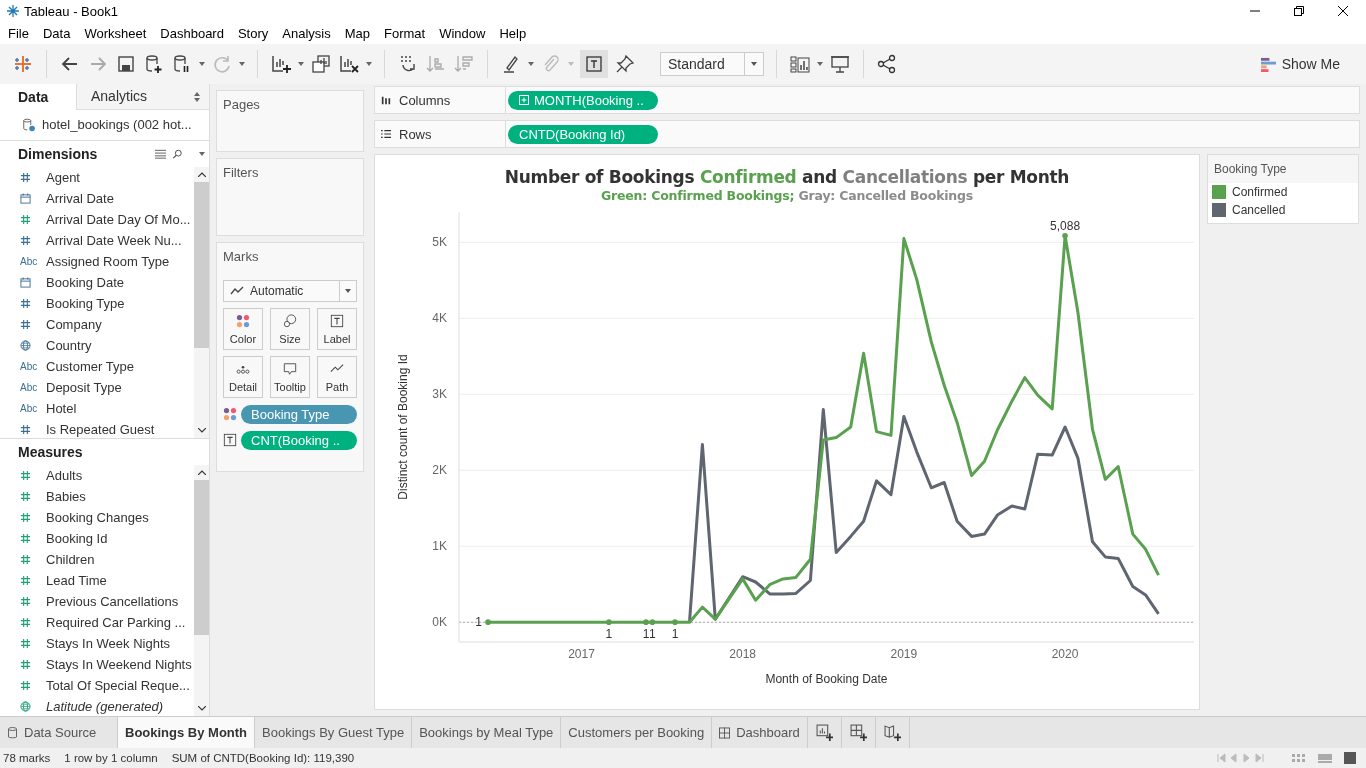 The width and height of the screenshot is (1366, 768). I want to click on field-name: Lead Time, so click(76, 581).